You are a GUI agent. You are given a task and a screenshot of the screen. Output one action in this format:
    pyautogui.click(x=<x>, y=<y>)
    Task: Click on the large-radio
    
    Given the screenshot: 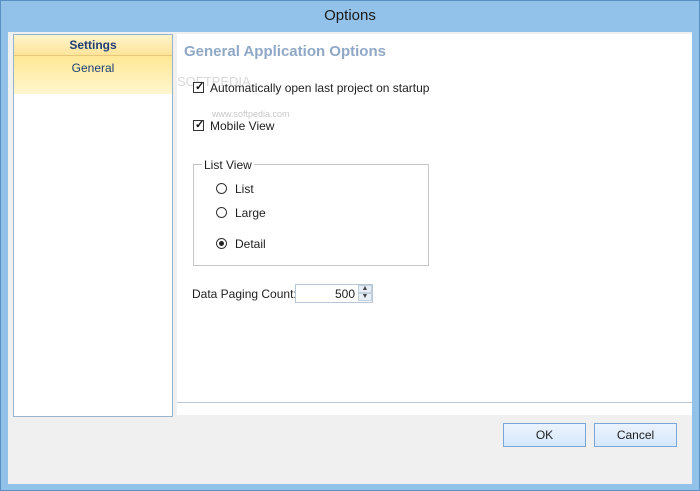 What is the action you would take?
    pyautogui.click(x=221, y=212)
    